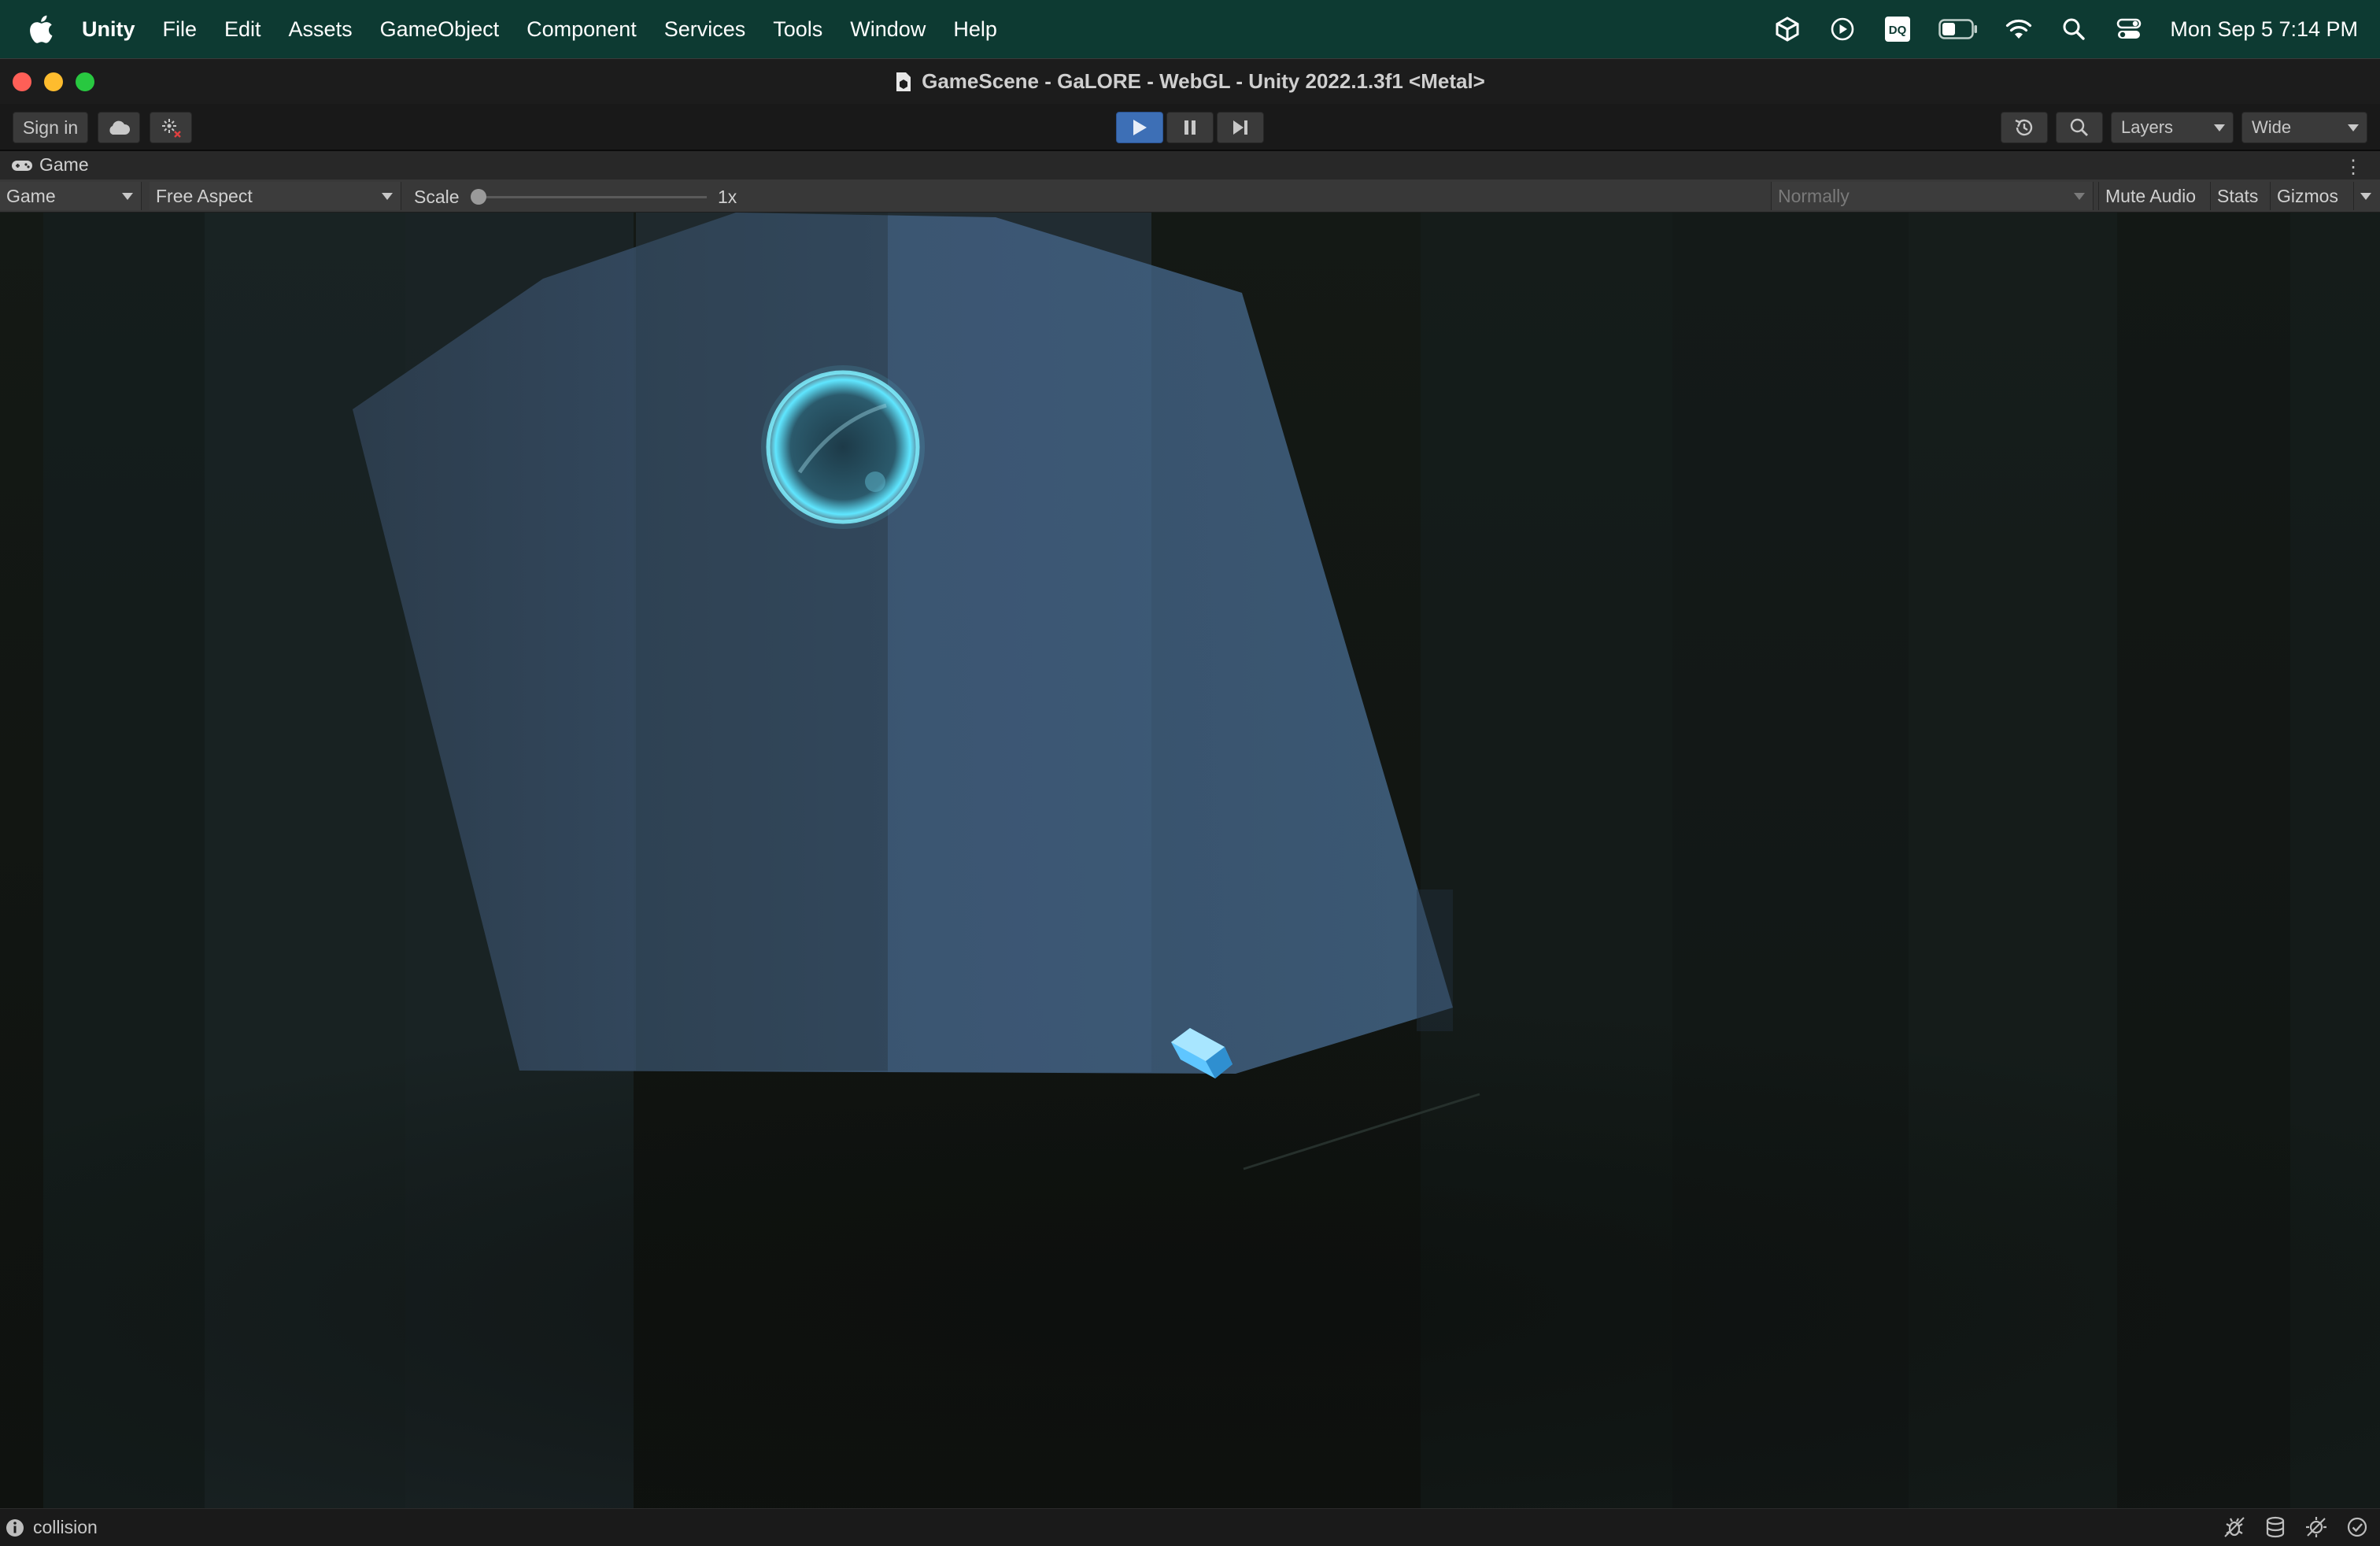 The width and height of the screenshot is (2380, 1546). I want to click on wifi-icon, so click(2019, 29).